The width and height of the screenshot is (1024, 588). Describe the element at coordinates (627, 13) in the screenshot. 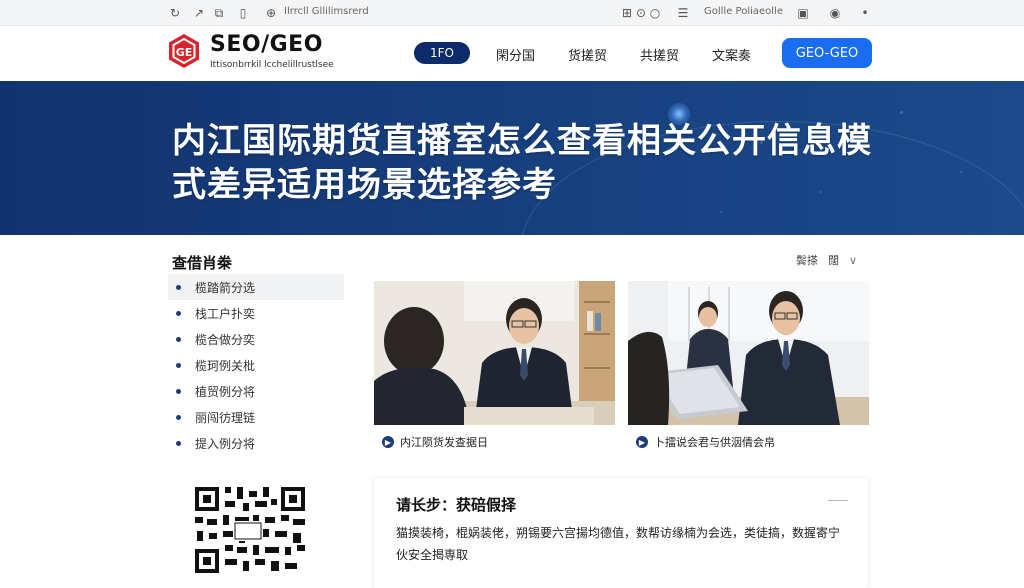

I see `grid-icon: ⊞` at that location.